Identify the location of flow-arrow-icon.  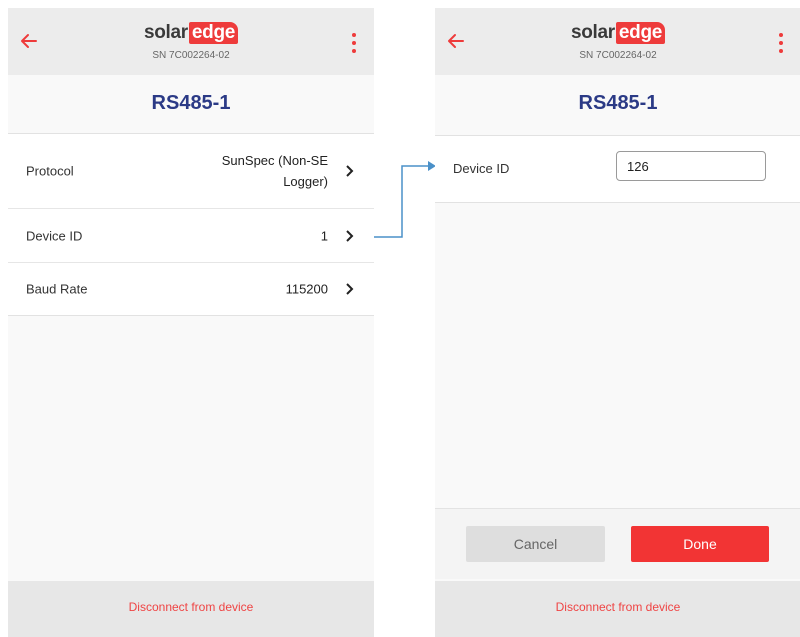
(405, 199).